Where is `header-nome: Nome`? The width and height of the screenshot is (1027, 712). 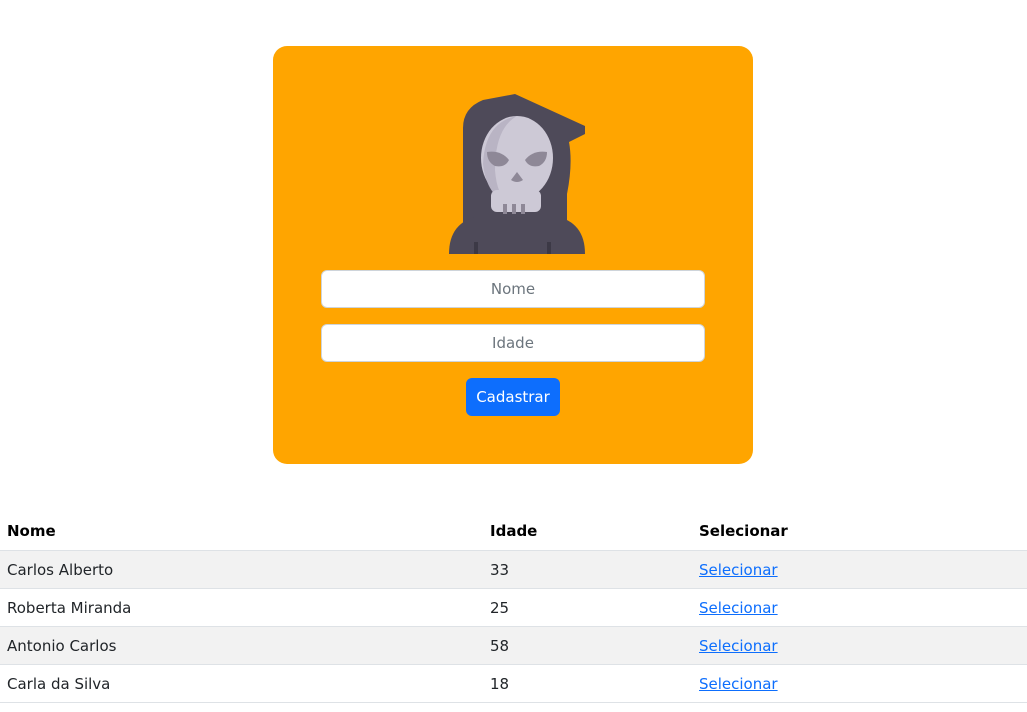 header-nome: Nome is located at coordinates (241, 531).